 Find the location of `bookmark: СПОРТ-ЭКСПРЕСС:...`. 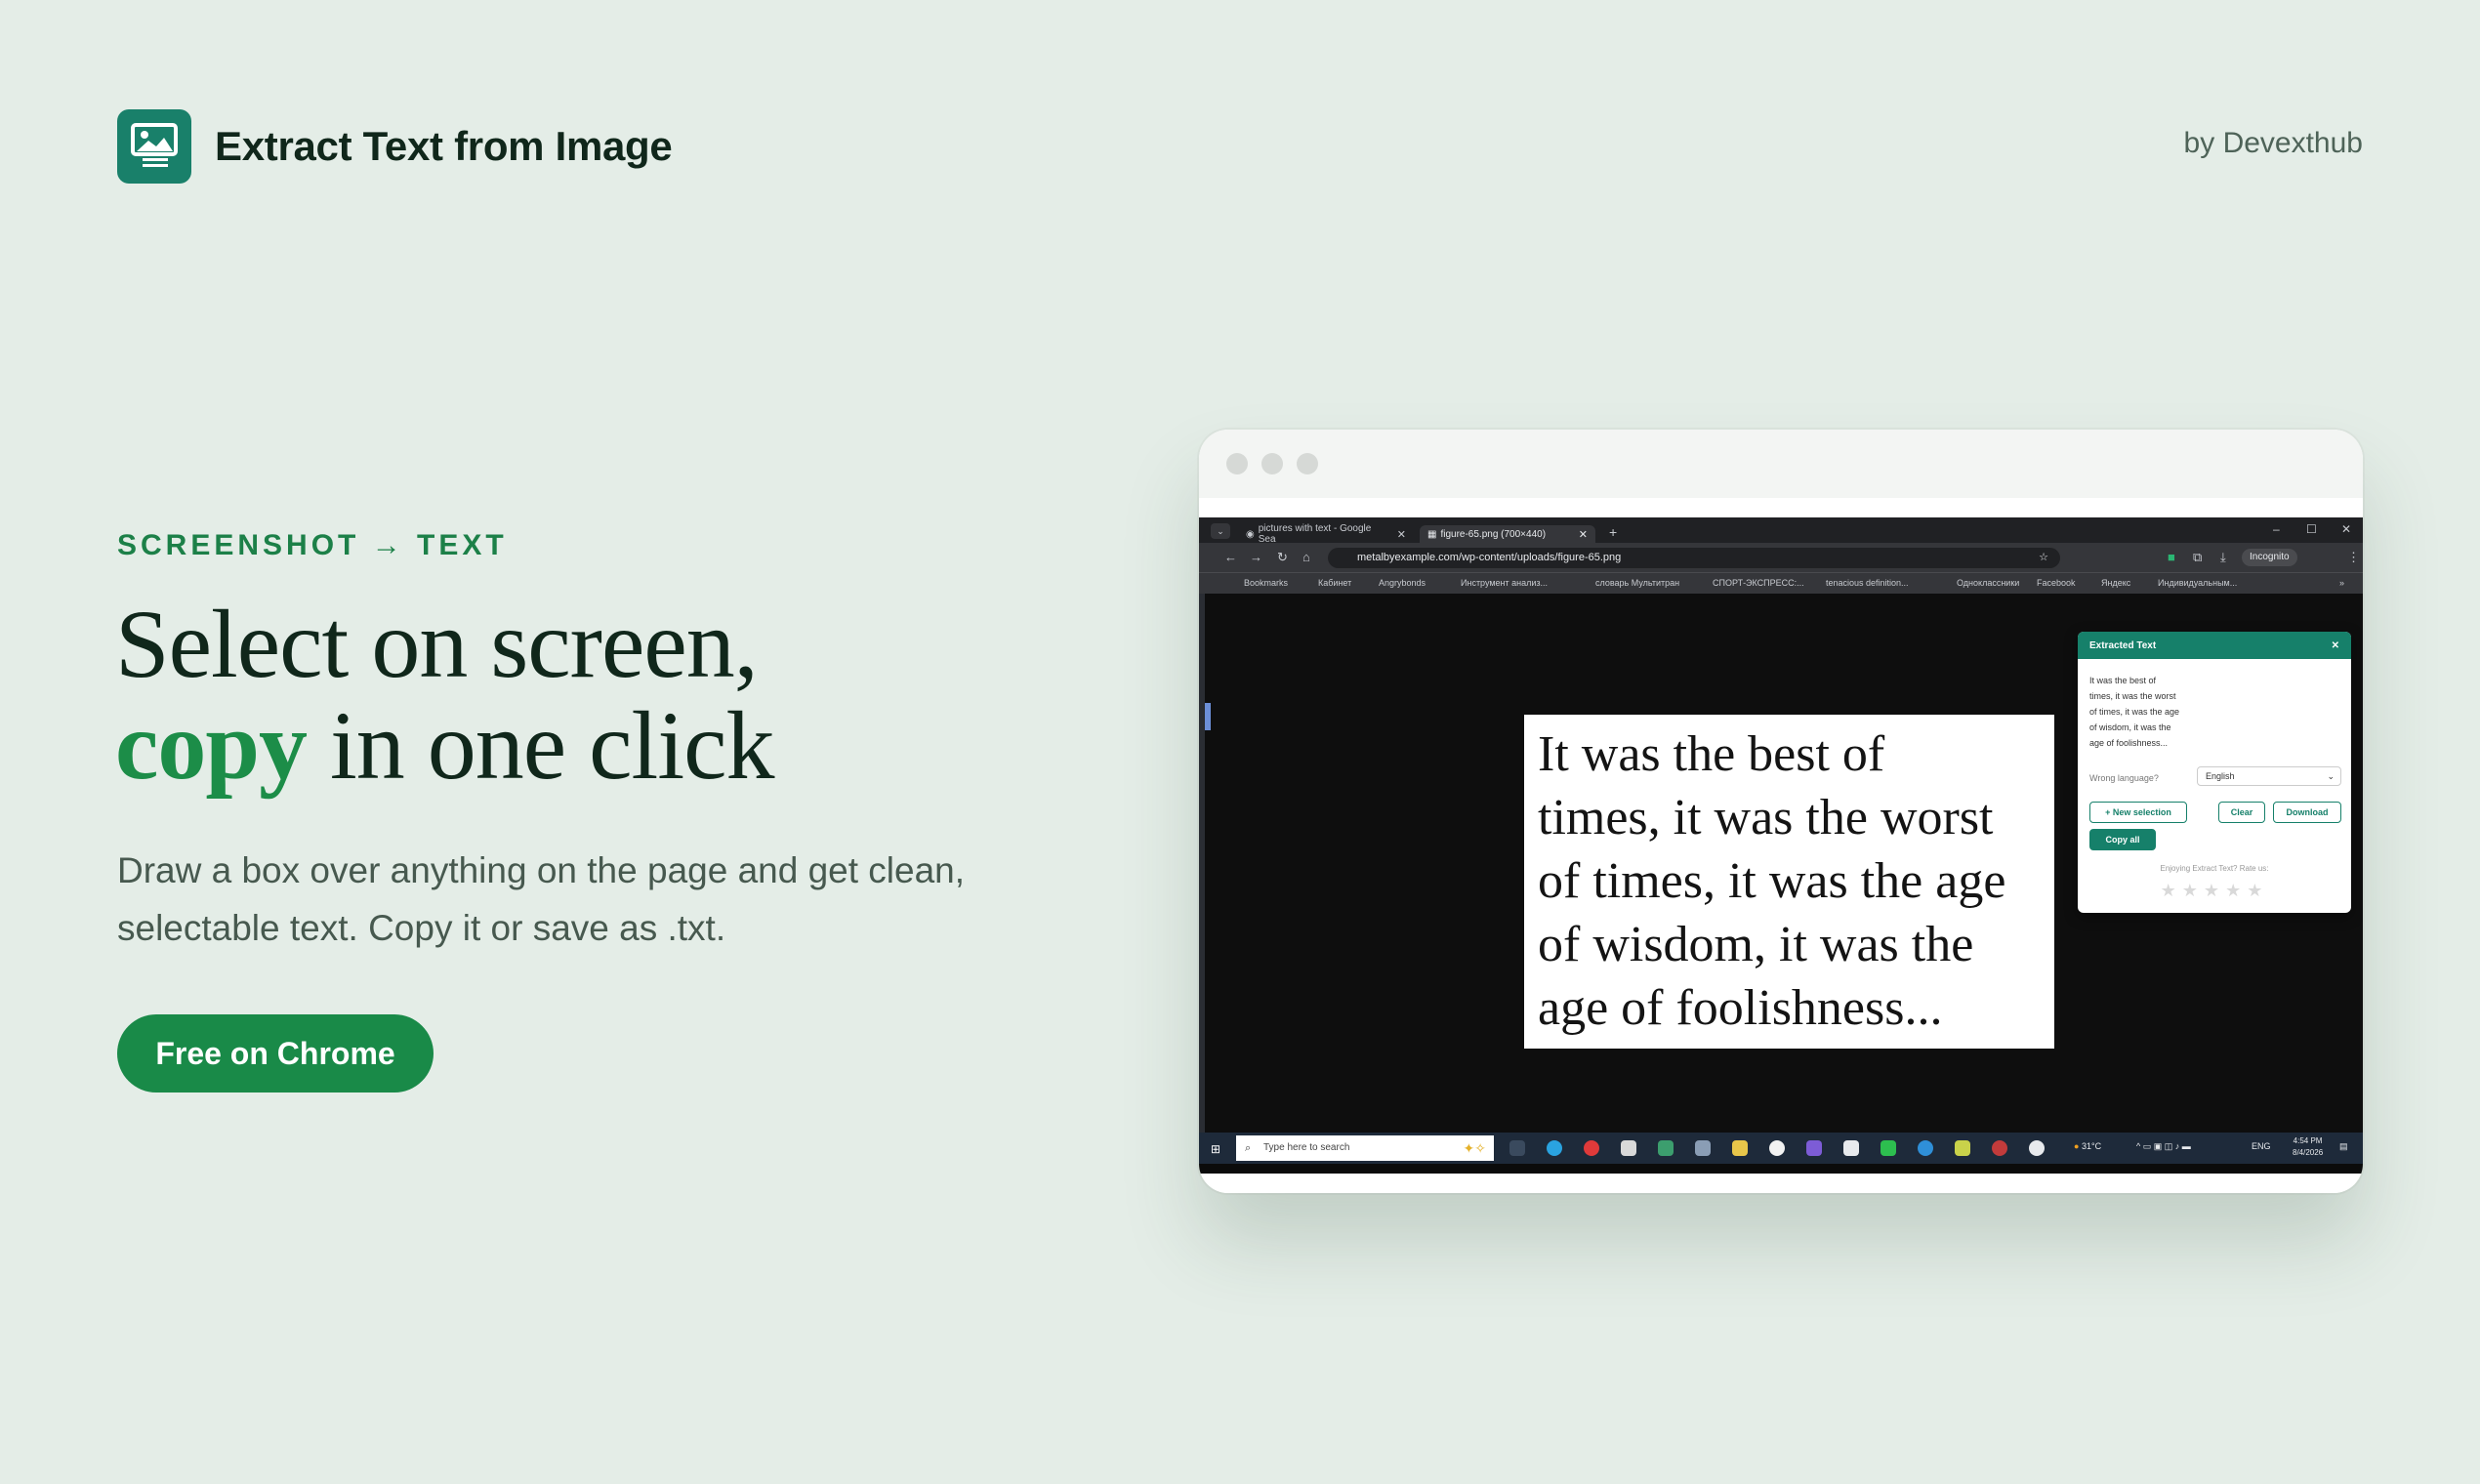

bookmark: СПОРТ-ЭКСПРЕСС:... is located at coordinates (1759, 583).